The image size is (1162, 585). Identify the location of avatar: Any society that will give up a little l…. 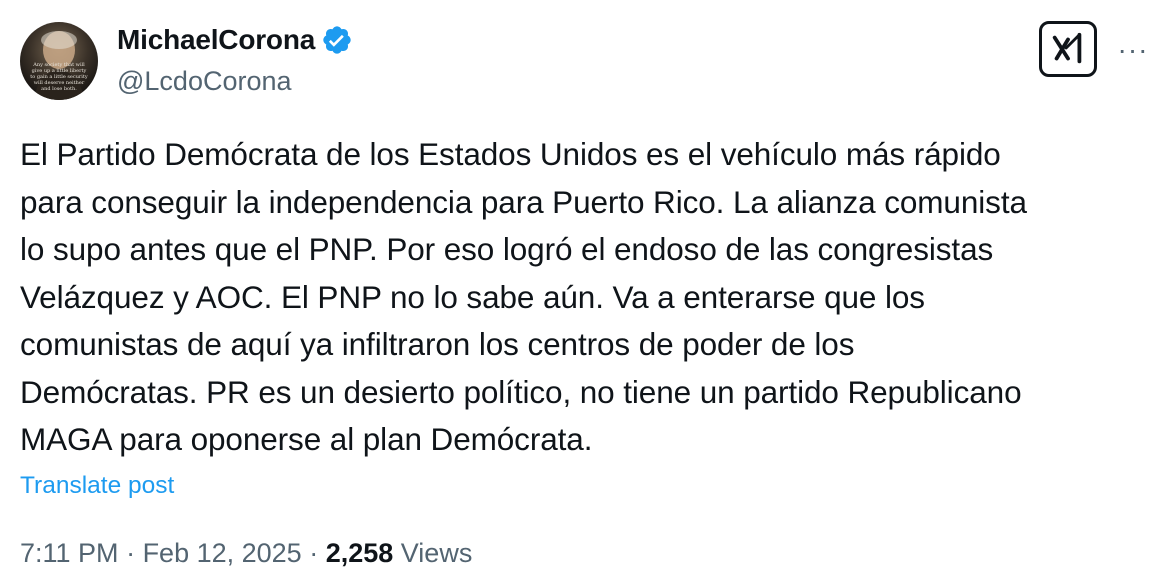
(59, 61).